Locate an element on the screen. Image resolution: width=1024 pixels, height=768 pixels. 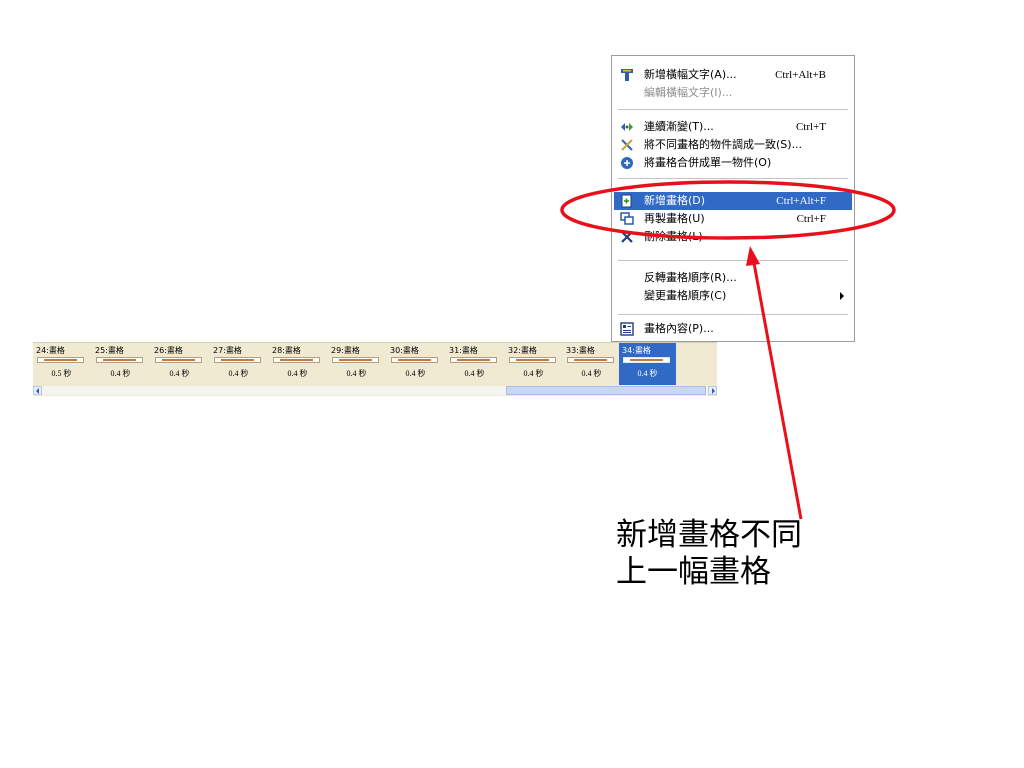
menu-item-tween: 連續漸變(T)... Ctrl+T is located at coordinates (733, 127).